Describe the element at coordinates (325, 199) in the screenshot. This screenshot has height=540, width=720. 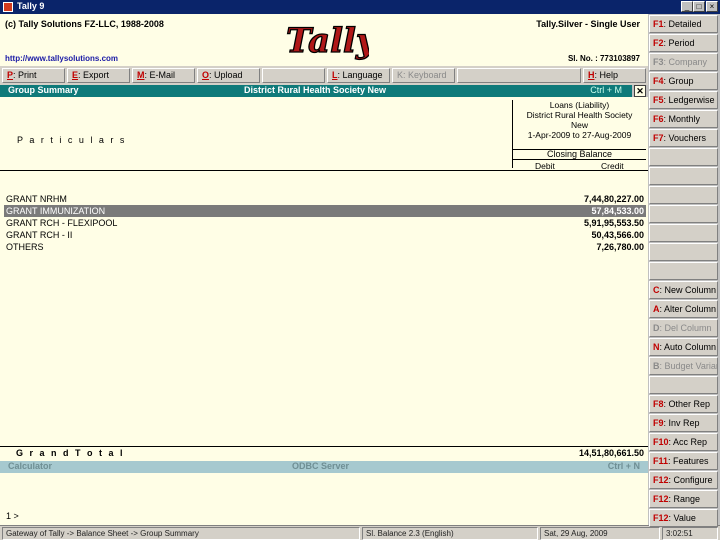
I see `table-row: GRANT NRHM 7,44,80,227.00` at that location.